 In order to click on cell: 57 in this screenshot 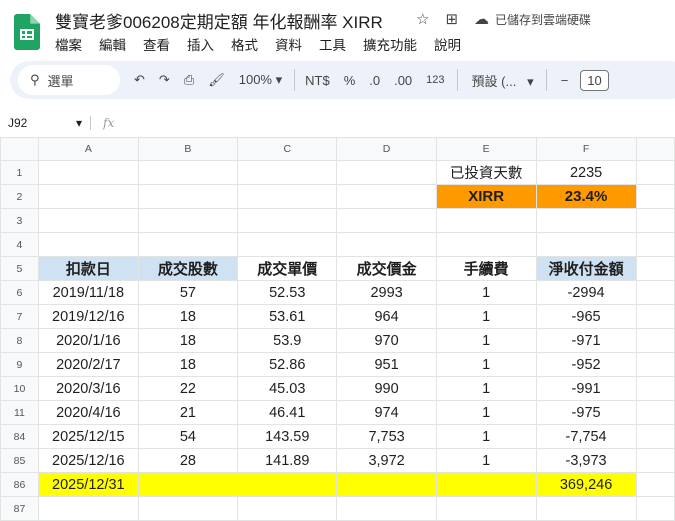, I will do `click(188, 292)`.